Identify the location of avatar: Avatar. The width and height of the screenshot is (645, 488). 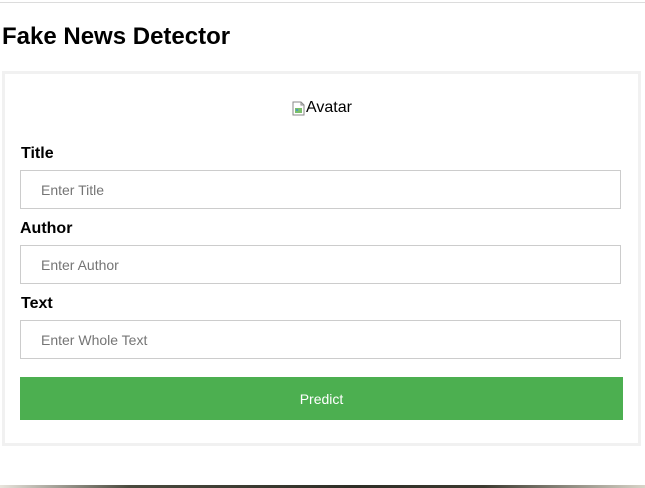
(322, 108).